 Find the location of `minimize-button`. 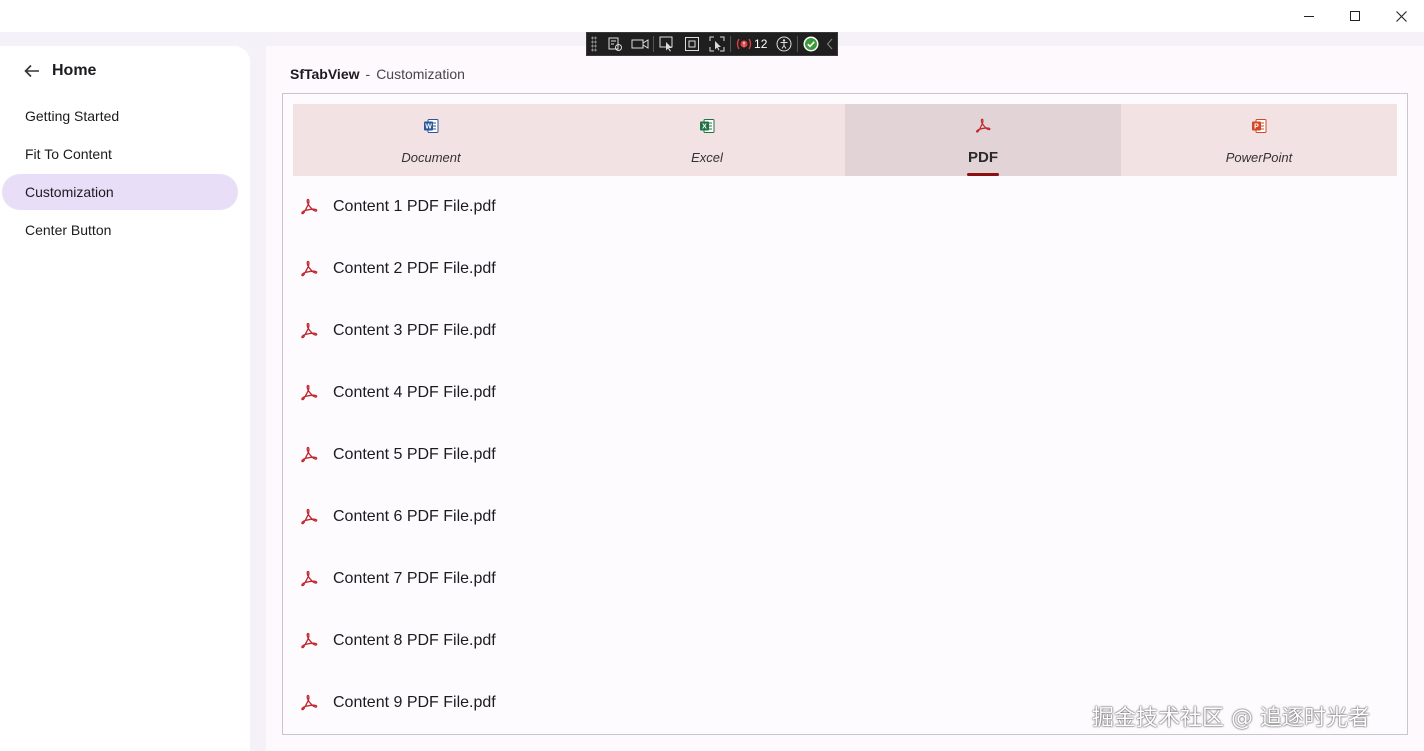

minimize-button is located at coordinates (1309, 16).